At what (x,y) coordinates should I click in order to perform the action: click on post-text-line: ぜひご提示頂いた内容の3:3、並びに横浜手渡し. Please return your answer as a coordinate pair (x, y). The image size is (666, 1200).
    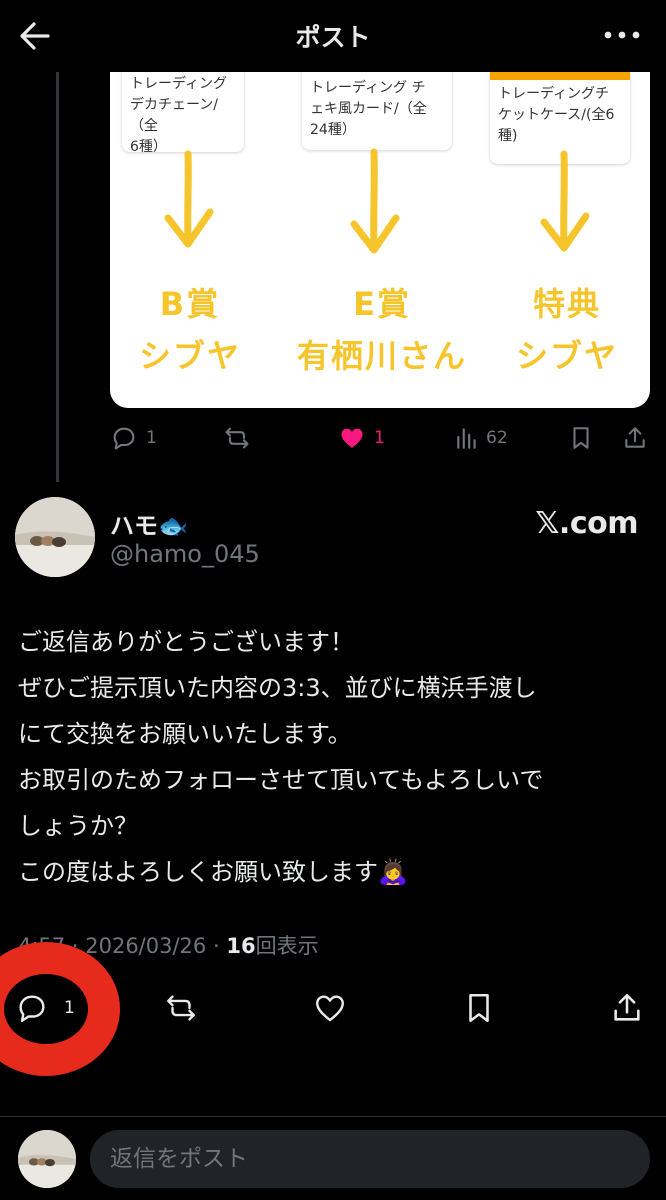
    Looking at the image, I should click on (277, 688).